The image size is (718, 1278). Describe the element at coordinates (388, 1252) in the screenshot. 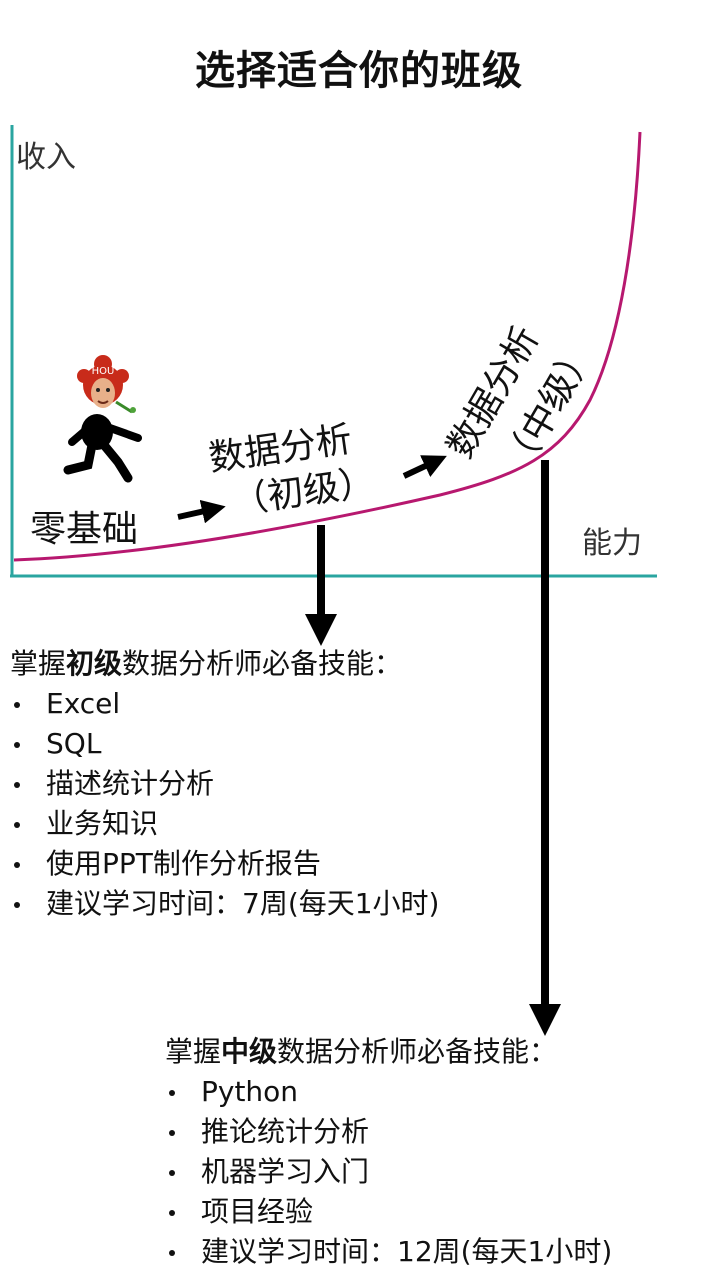

I see `list-item: 建议学习时间：12周(每天1小时)` at that location.